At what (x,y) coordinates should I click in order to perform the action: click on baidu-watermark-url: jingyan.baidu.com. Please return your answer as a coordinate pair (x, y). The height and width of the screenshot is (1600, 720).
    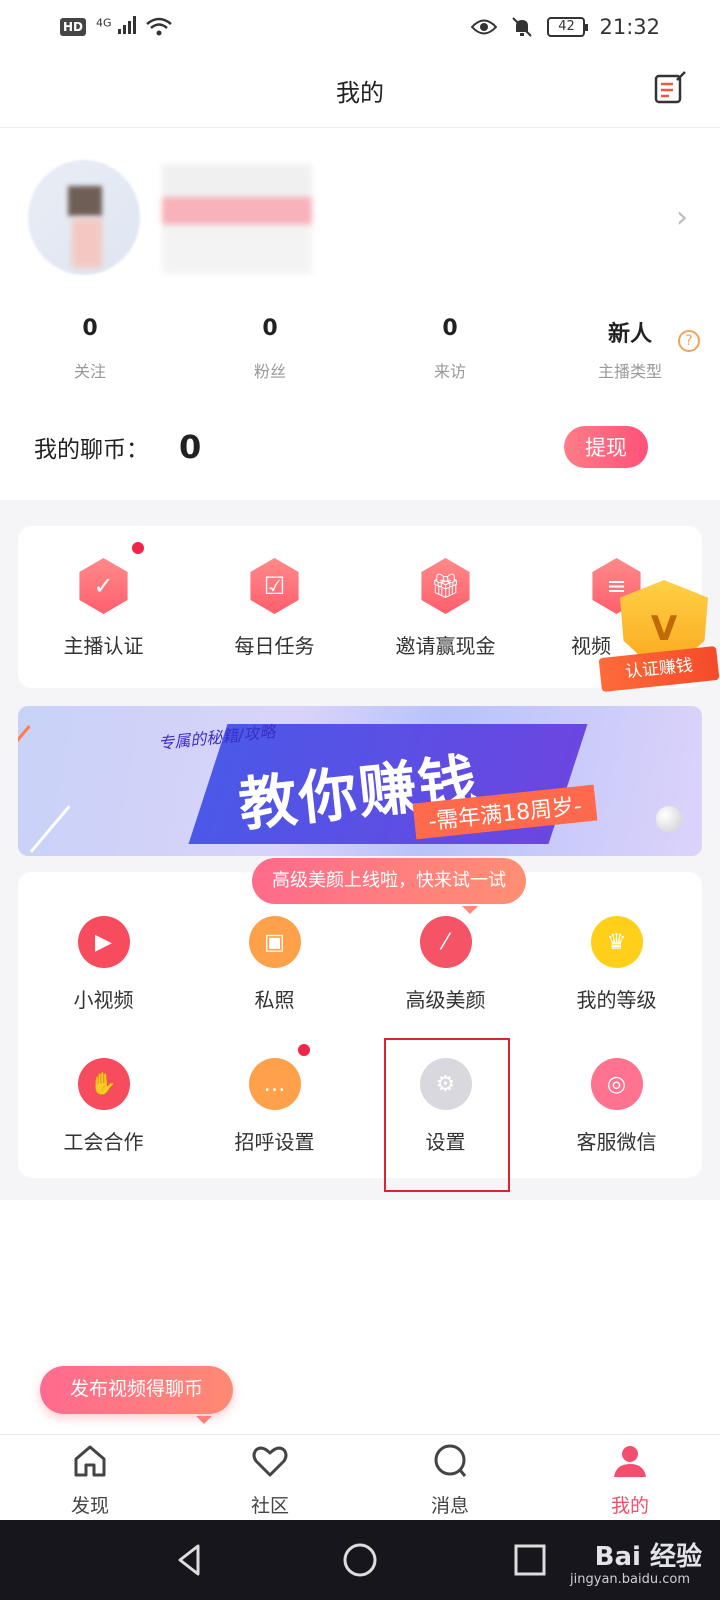
    Looking at the image, I should click on (630, 1579).